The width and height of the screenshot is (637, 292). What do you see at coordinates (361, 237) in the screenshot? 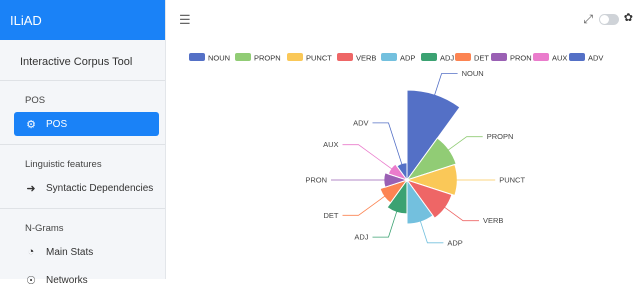
I see `data-label: ADJ` at bounding box center [361, 237].